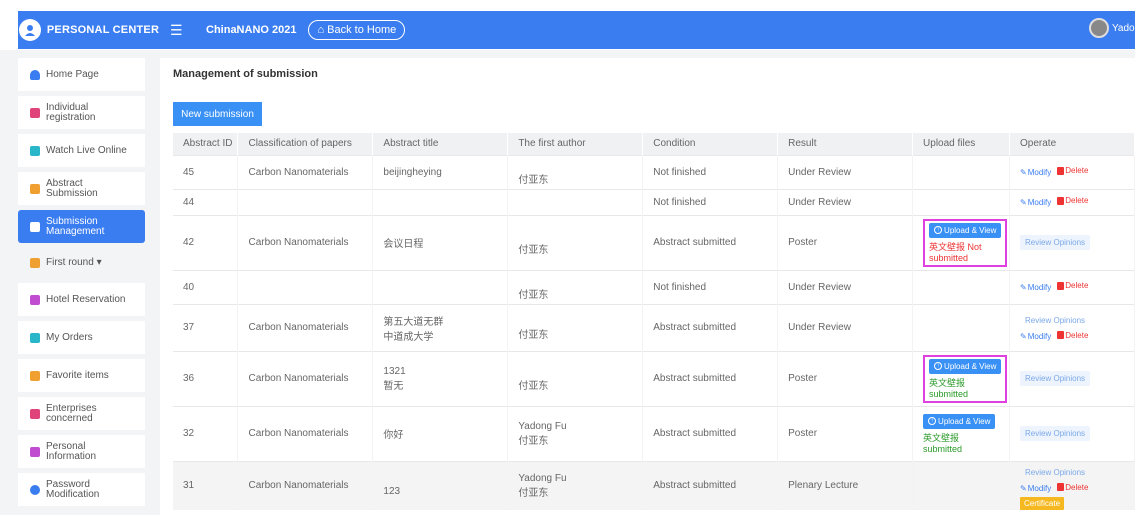  I want to click on cell-title: beijingheying, so click(440, 171).